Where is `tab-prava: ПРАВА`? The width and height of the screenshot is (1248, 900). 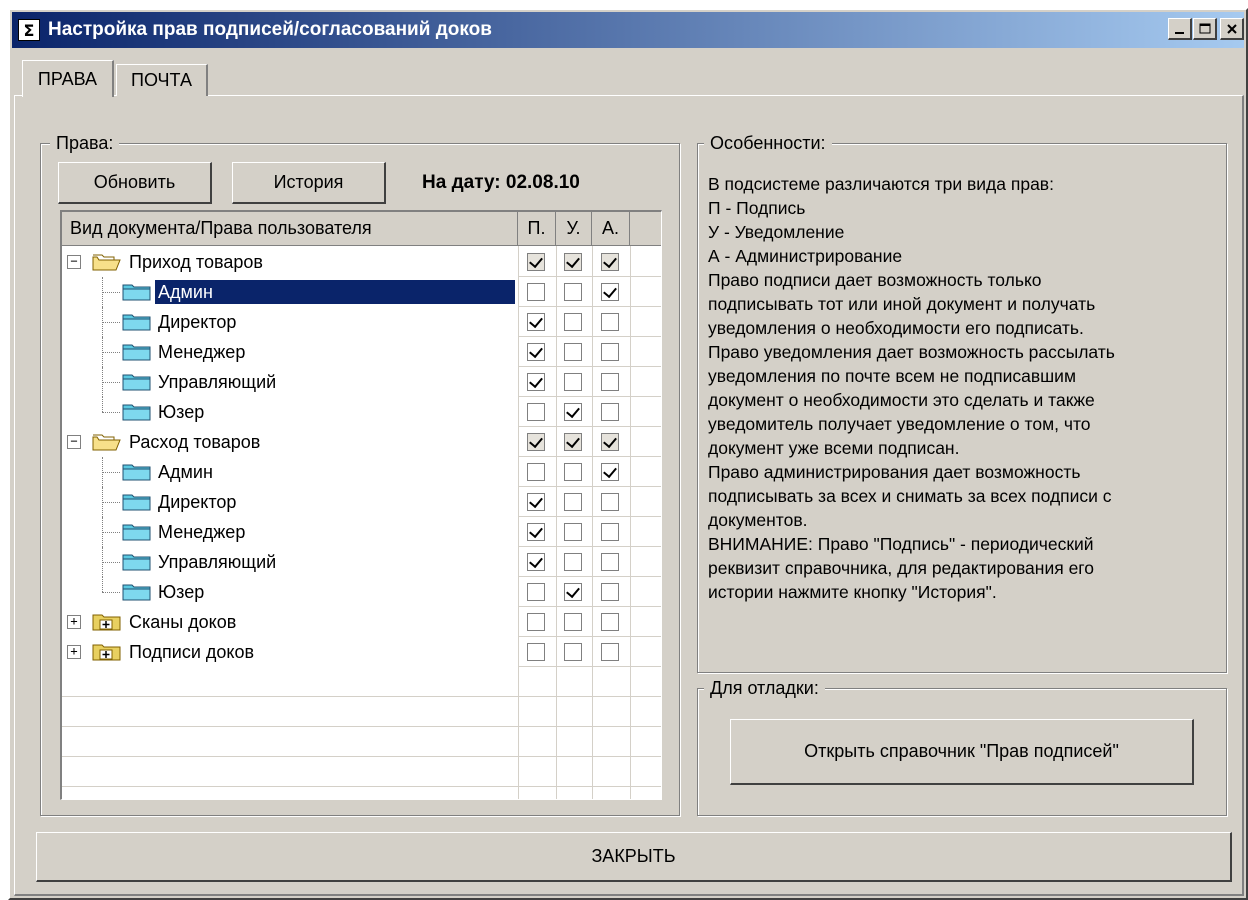 tab-prava: ПРАВА is located at coordinates (68, 78).